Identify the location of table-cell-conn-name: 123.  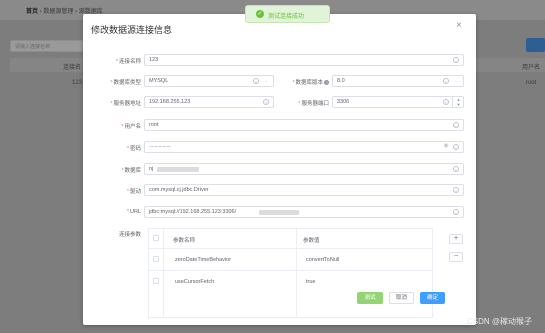
(77, 83).